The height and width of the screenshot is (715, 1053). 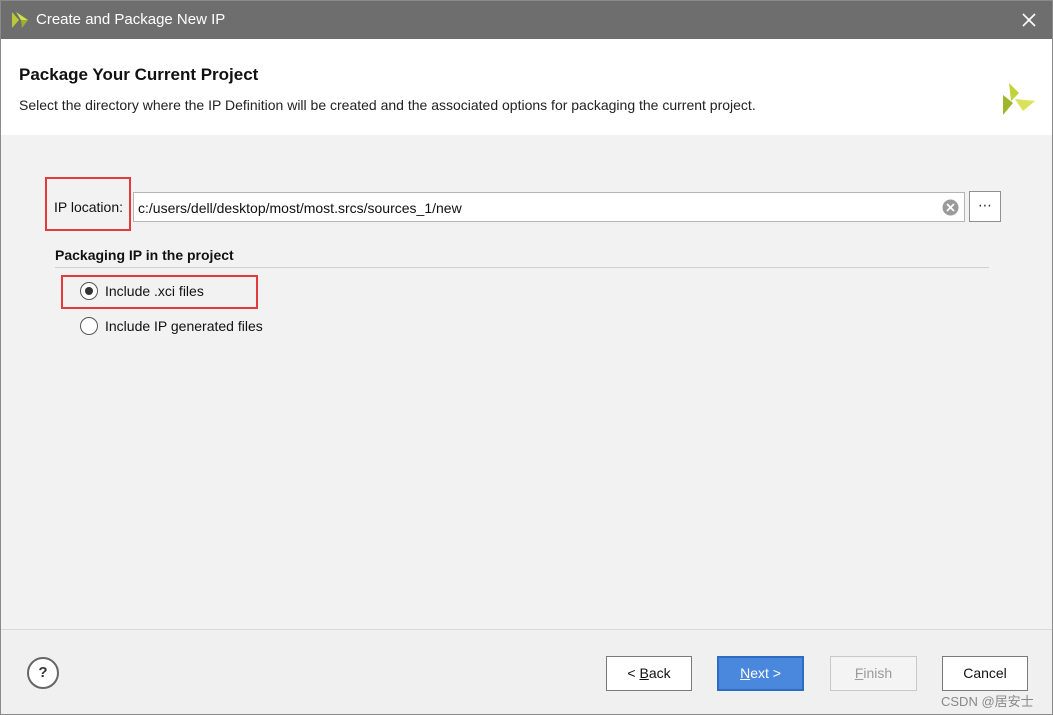 I want to click on clear-icon, so click(x=950, y=207).